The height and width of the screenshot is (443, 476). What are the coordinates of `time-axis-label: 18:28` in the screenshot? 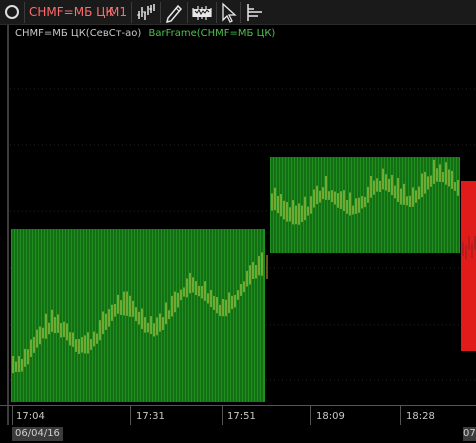 It's located at (420, 416).